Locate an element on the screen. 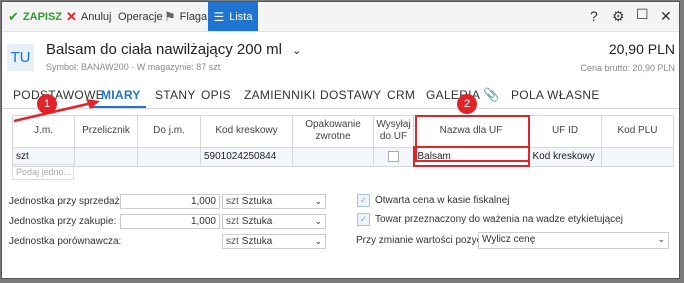  open-price-label: Otwarta cena w kasie fiskalnej is located at coordinates (442, 200).